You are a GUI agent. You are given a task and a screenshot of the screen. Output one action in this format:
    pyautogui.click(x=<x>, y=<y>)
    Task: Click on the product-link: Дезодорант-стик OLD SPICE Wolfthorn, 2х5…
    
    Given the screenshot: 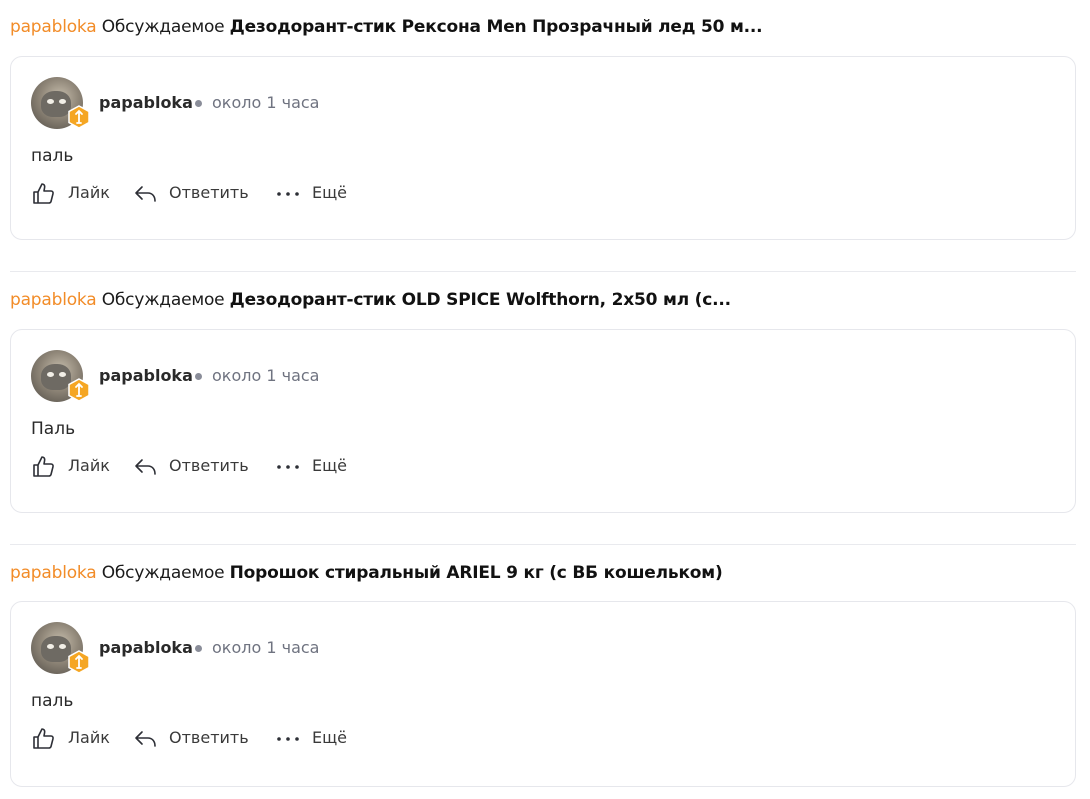 What is the action you would take?
    pyautogui.click(x=480, y=300)
    